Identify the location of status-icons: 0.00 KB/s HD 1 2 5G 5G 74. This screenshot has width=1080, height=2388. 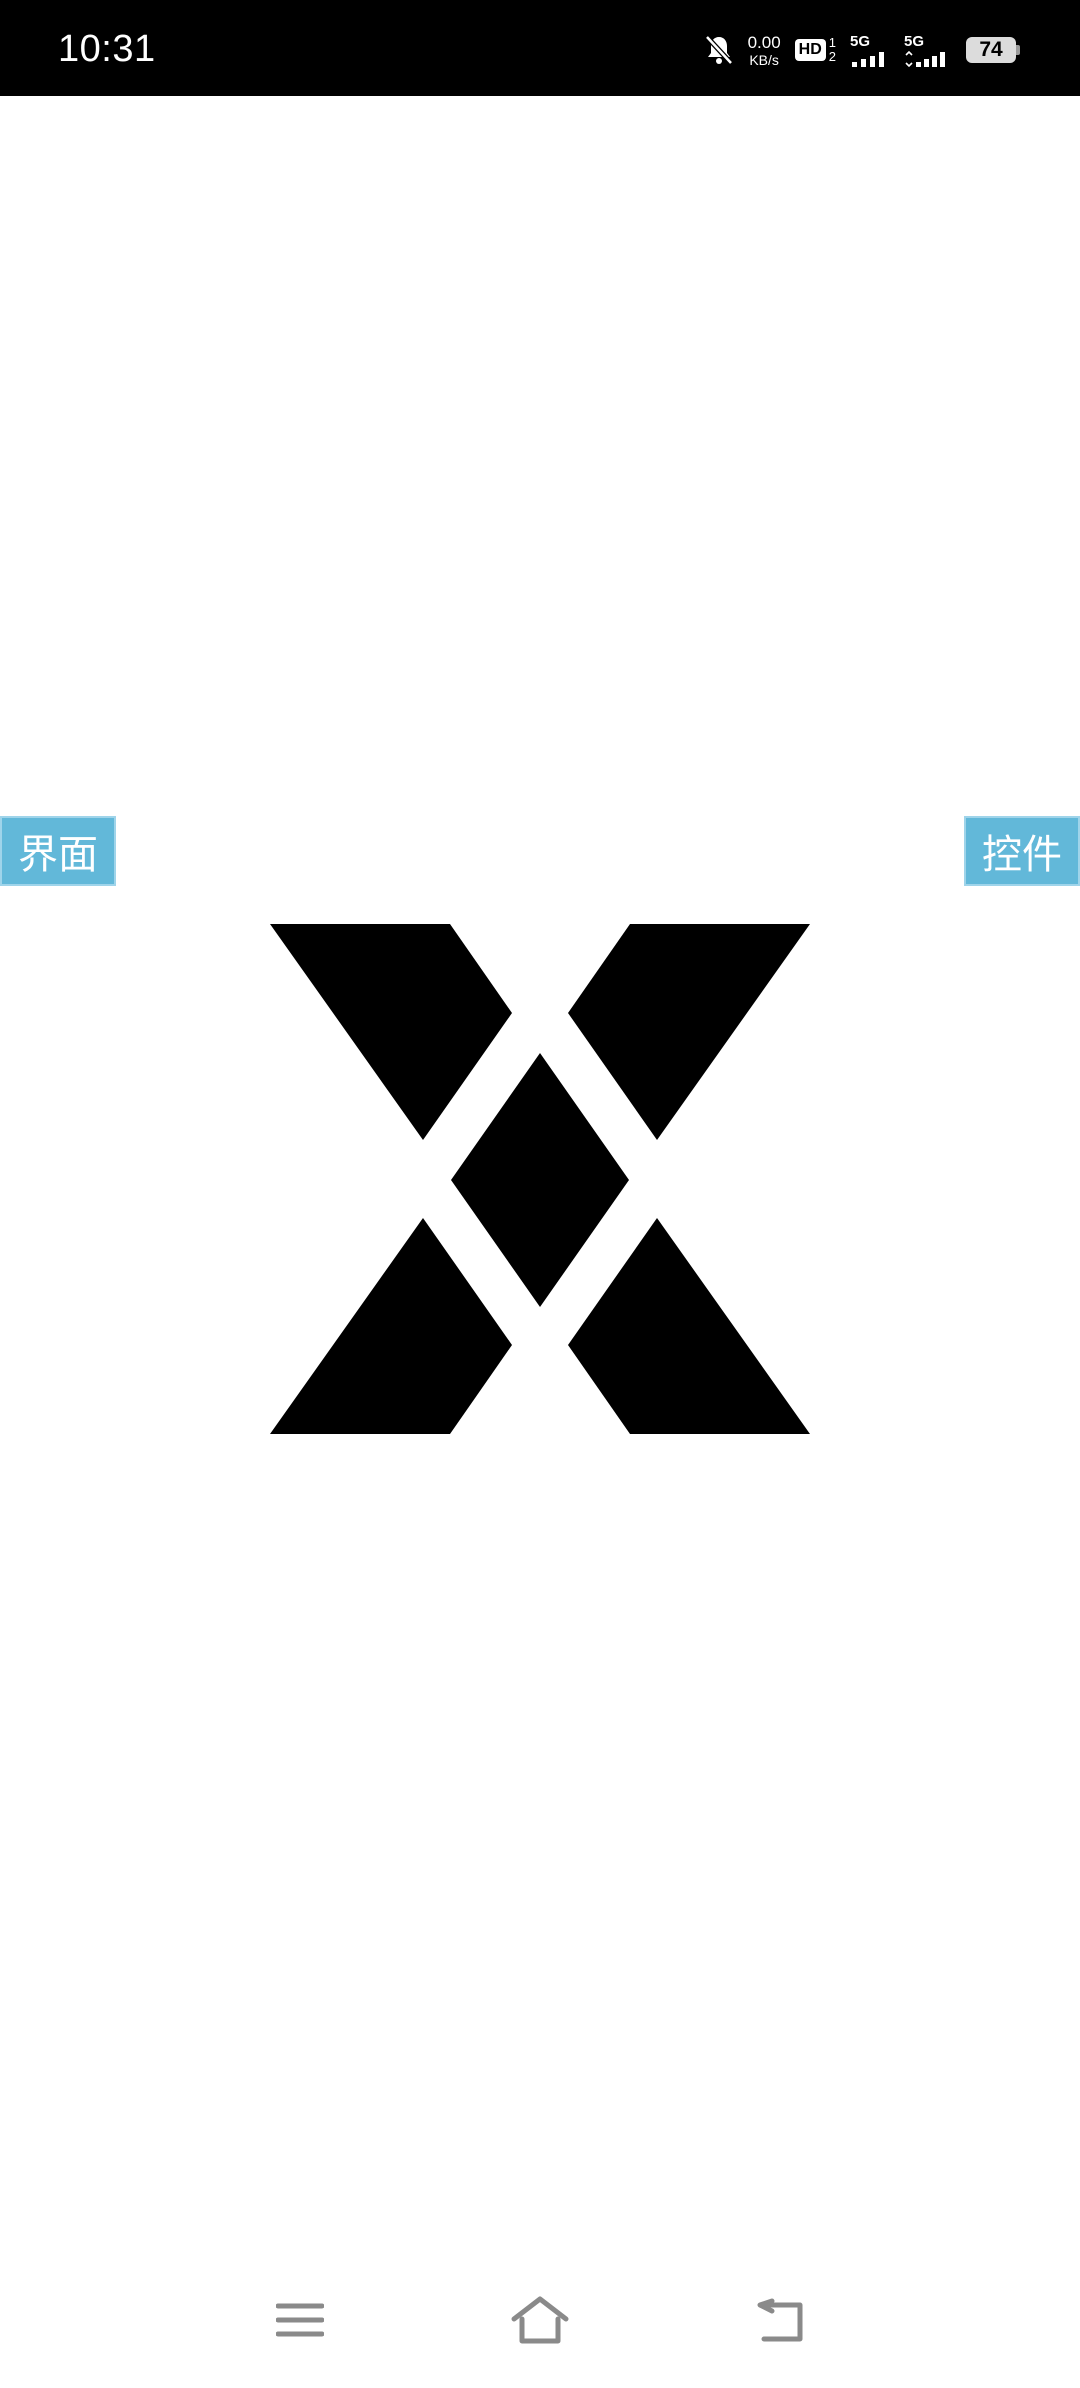
(862, 50).